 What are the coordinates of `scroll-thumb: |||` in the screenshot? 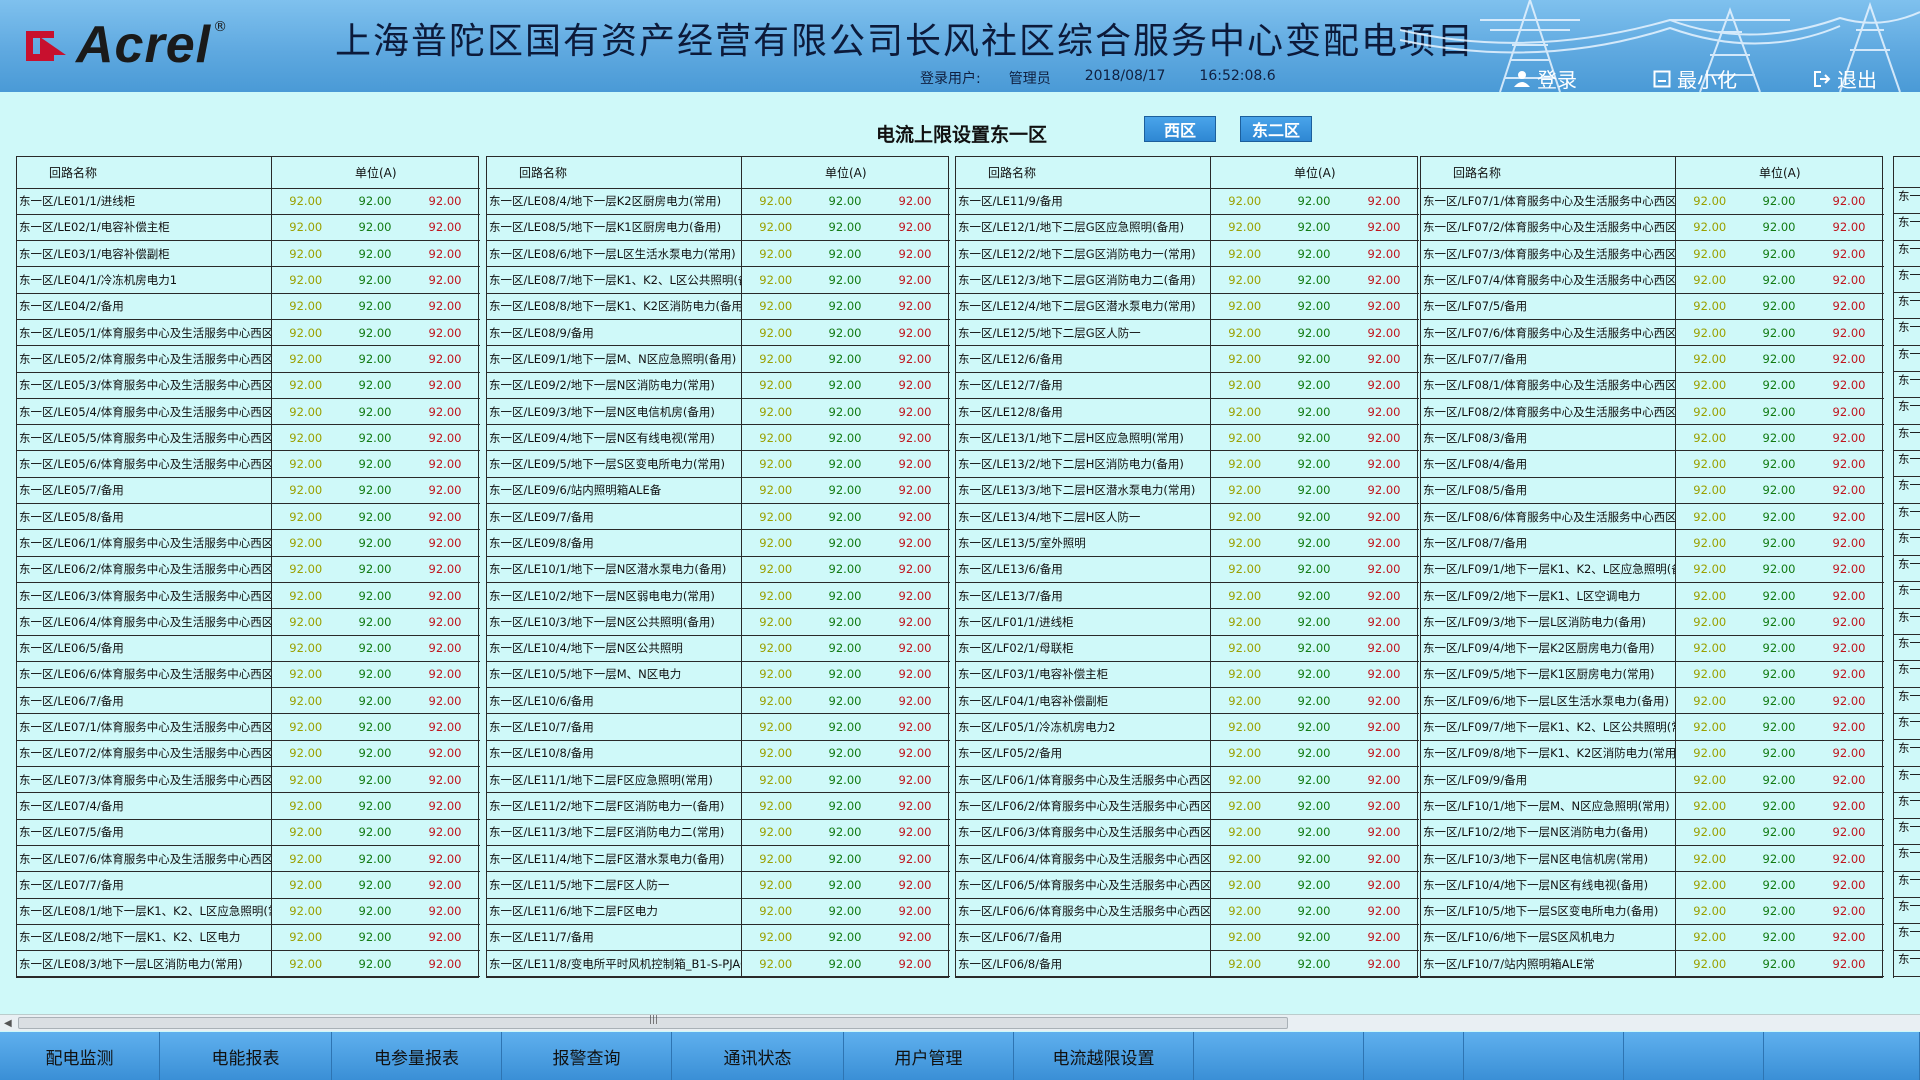 It's located at (653, 1022).